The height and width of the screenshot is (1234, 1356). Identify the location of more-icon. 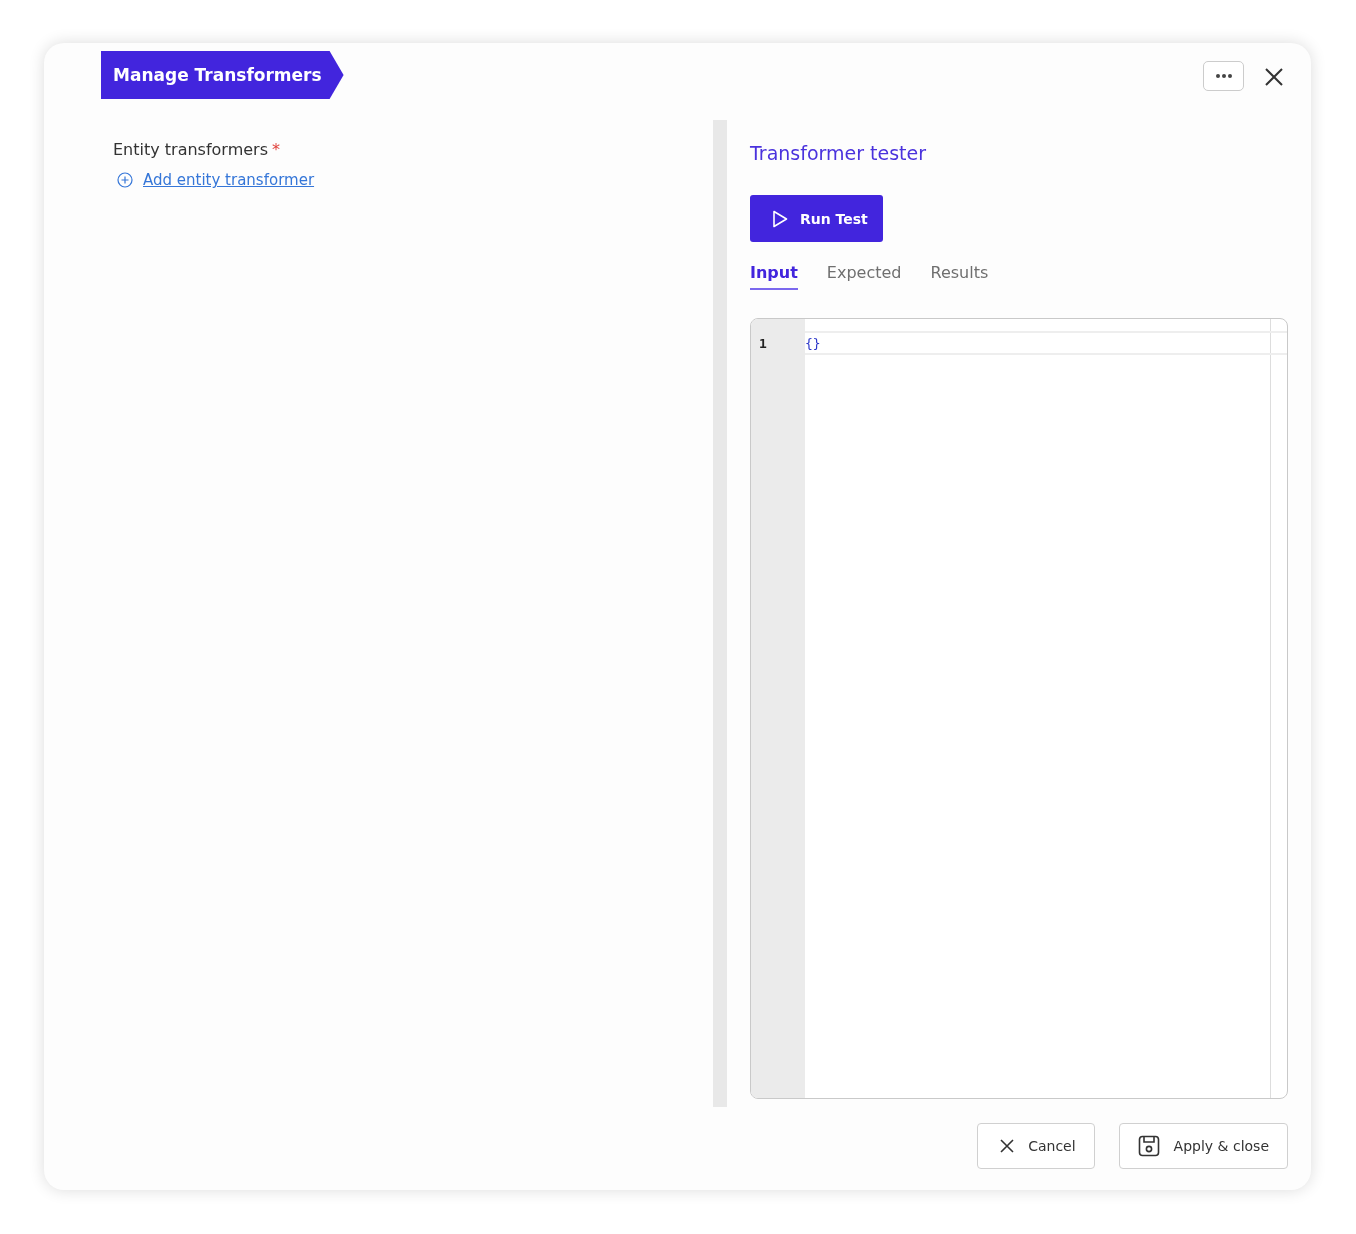
(1223, 76).